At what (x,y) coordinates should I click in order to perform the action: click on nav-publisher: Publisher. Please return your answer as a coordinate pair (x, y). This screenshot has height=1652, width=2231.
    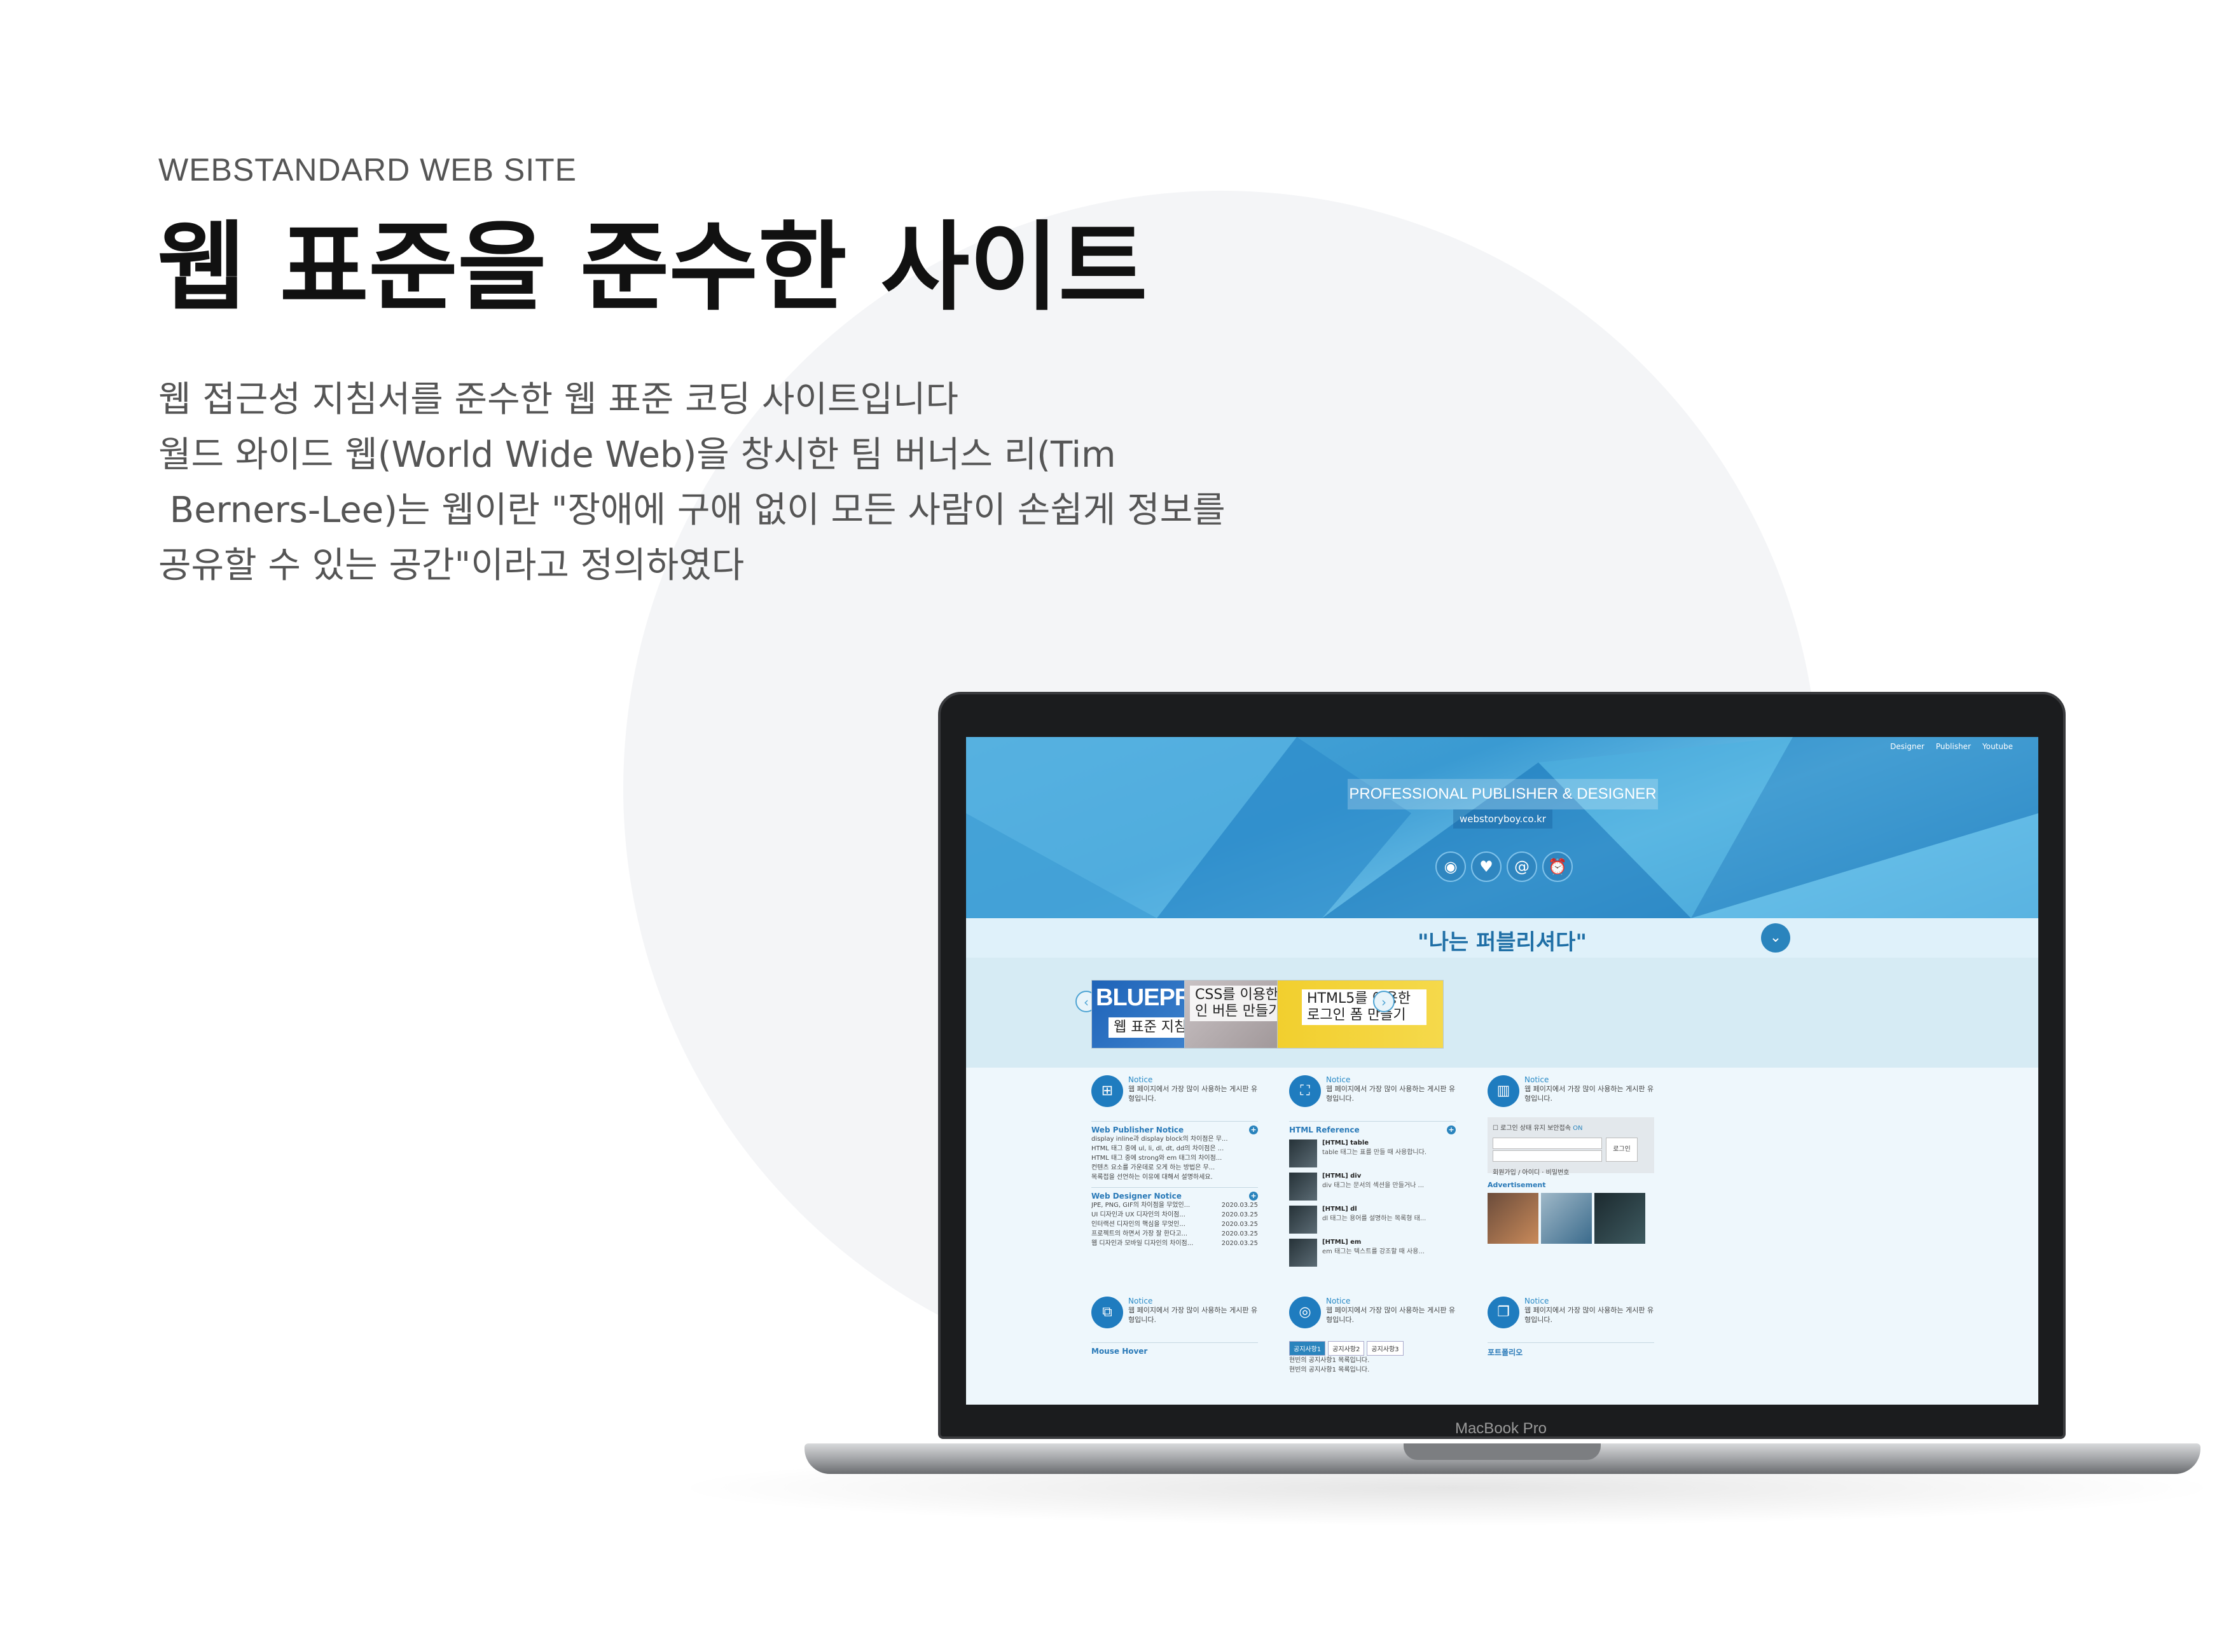
    Looking at the image, I should click on (1953, 746).